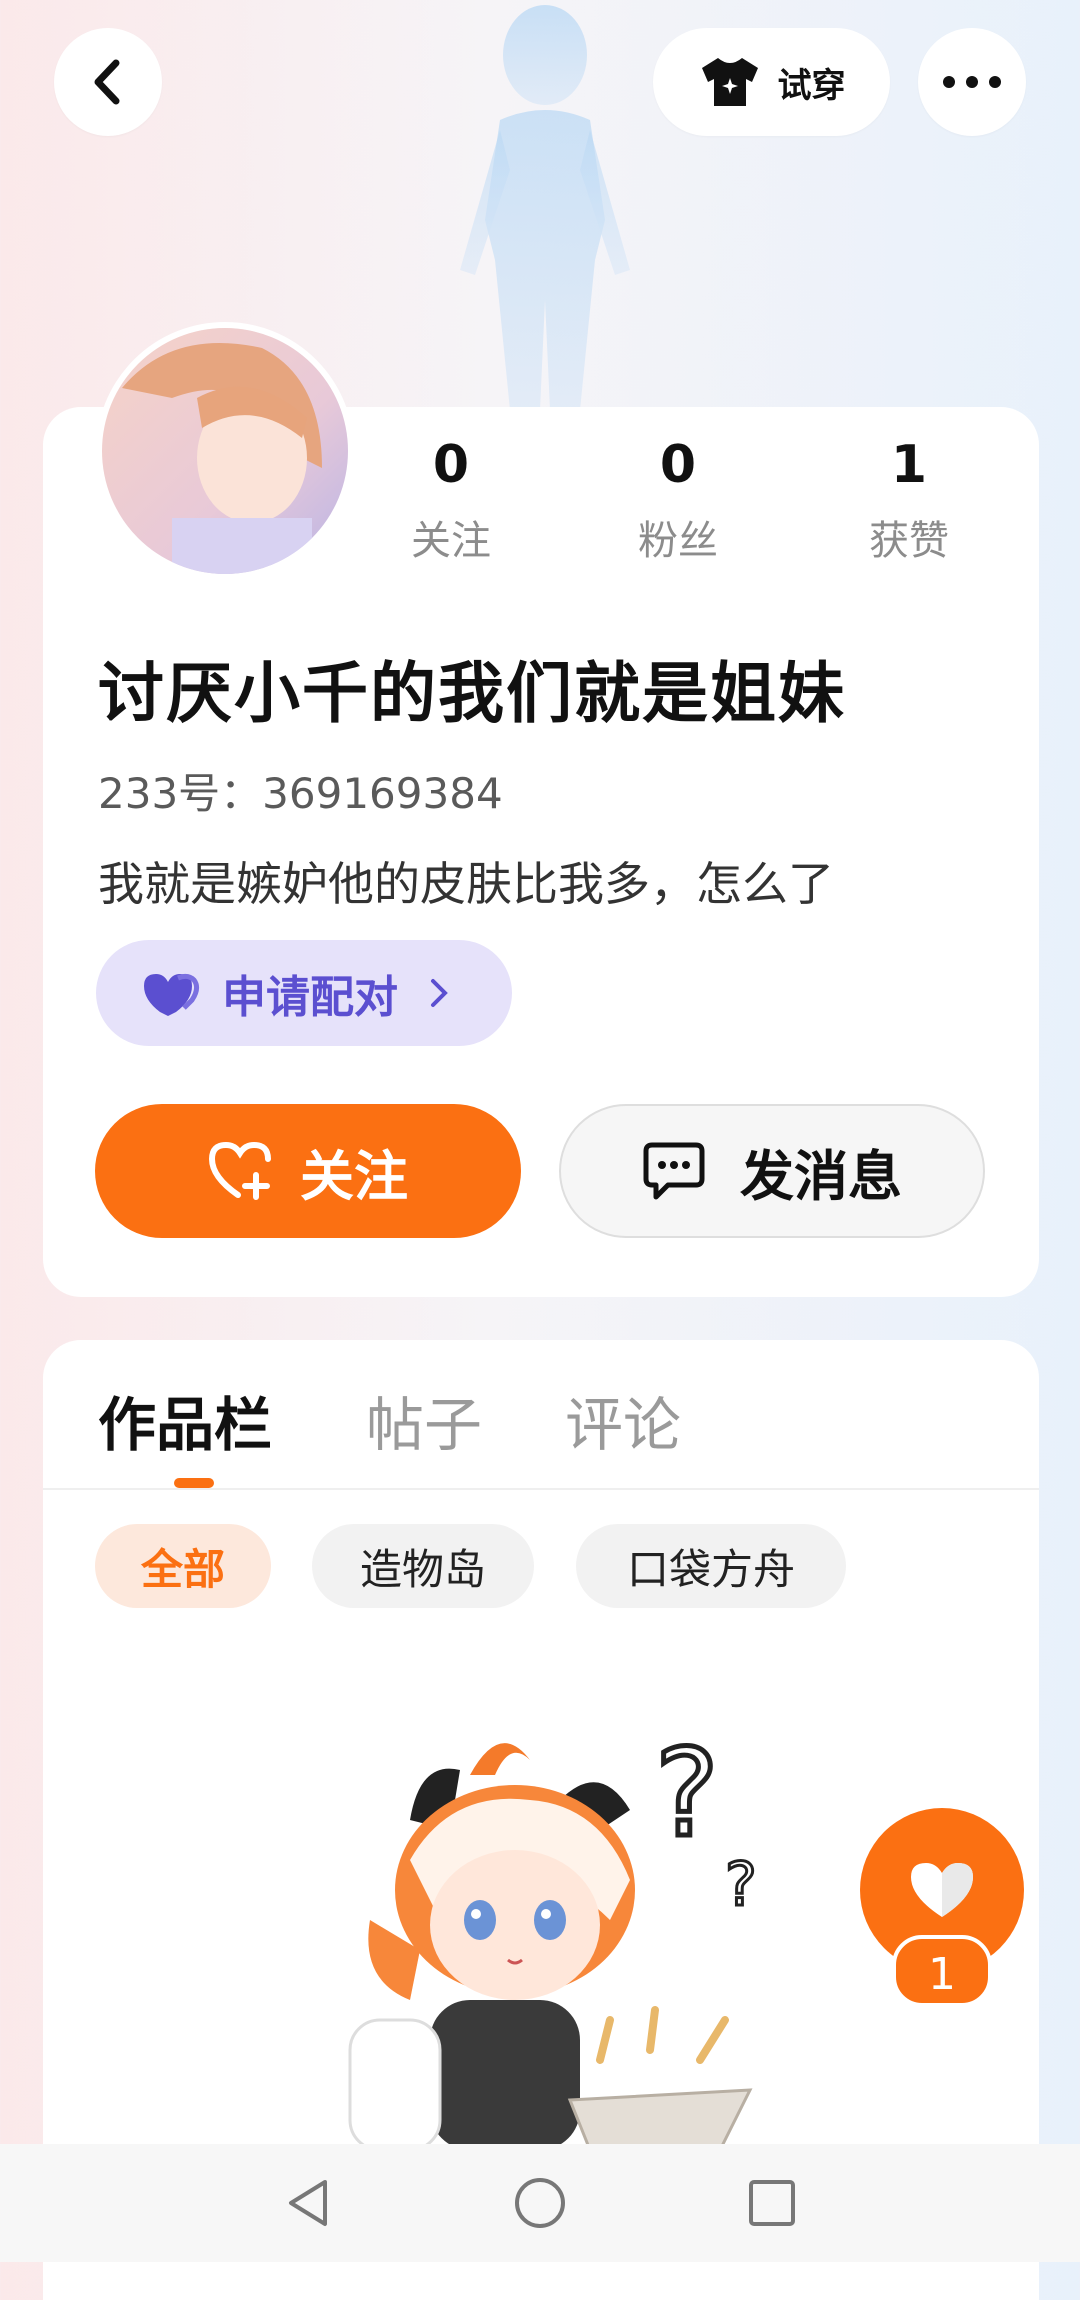 The width and height of the screenshot is (1080, 2300). Describe the element at coordinates (678, 498) in the screenshot. I see `stat-followers: 0 粉丝` at that location.